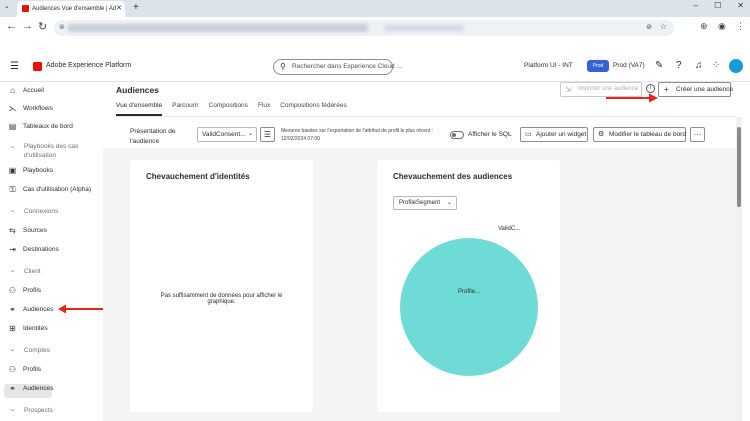 This screenshot has height=421, width=750. Describe the element at coordinates (722, 26) in the screenshot. I see `profile-icon: ◉` at that location.